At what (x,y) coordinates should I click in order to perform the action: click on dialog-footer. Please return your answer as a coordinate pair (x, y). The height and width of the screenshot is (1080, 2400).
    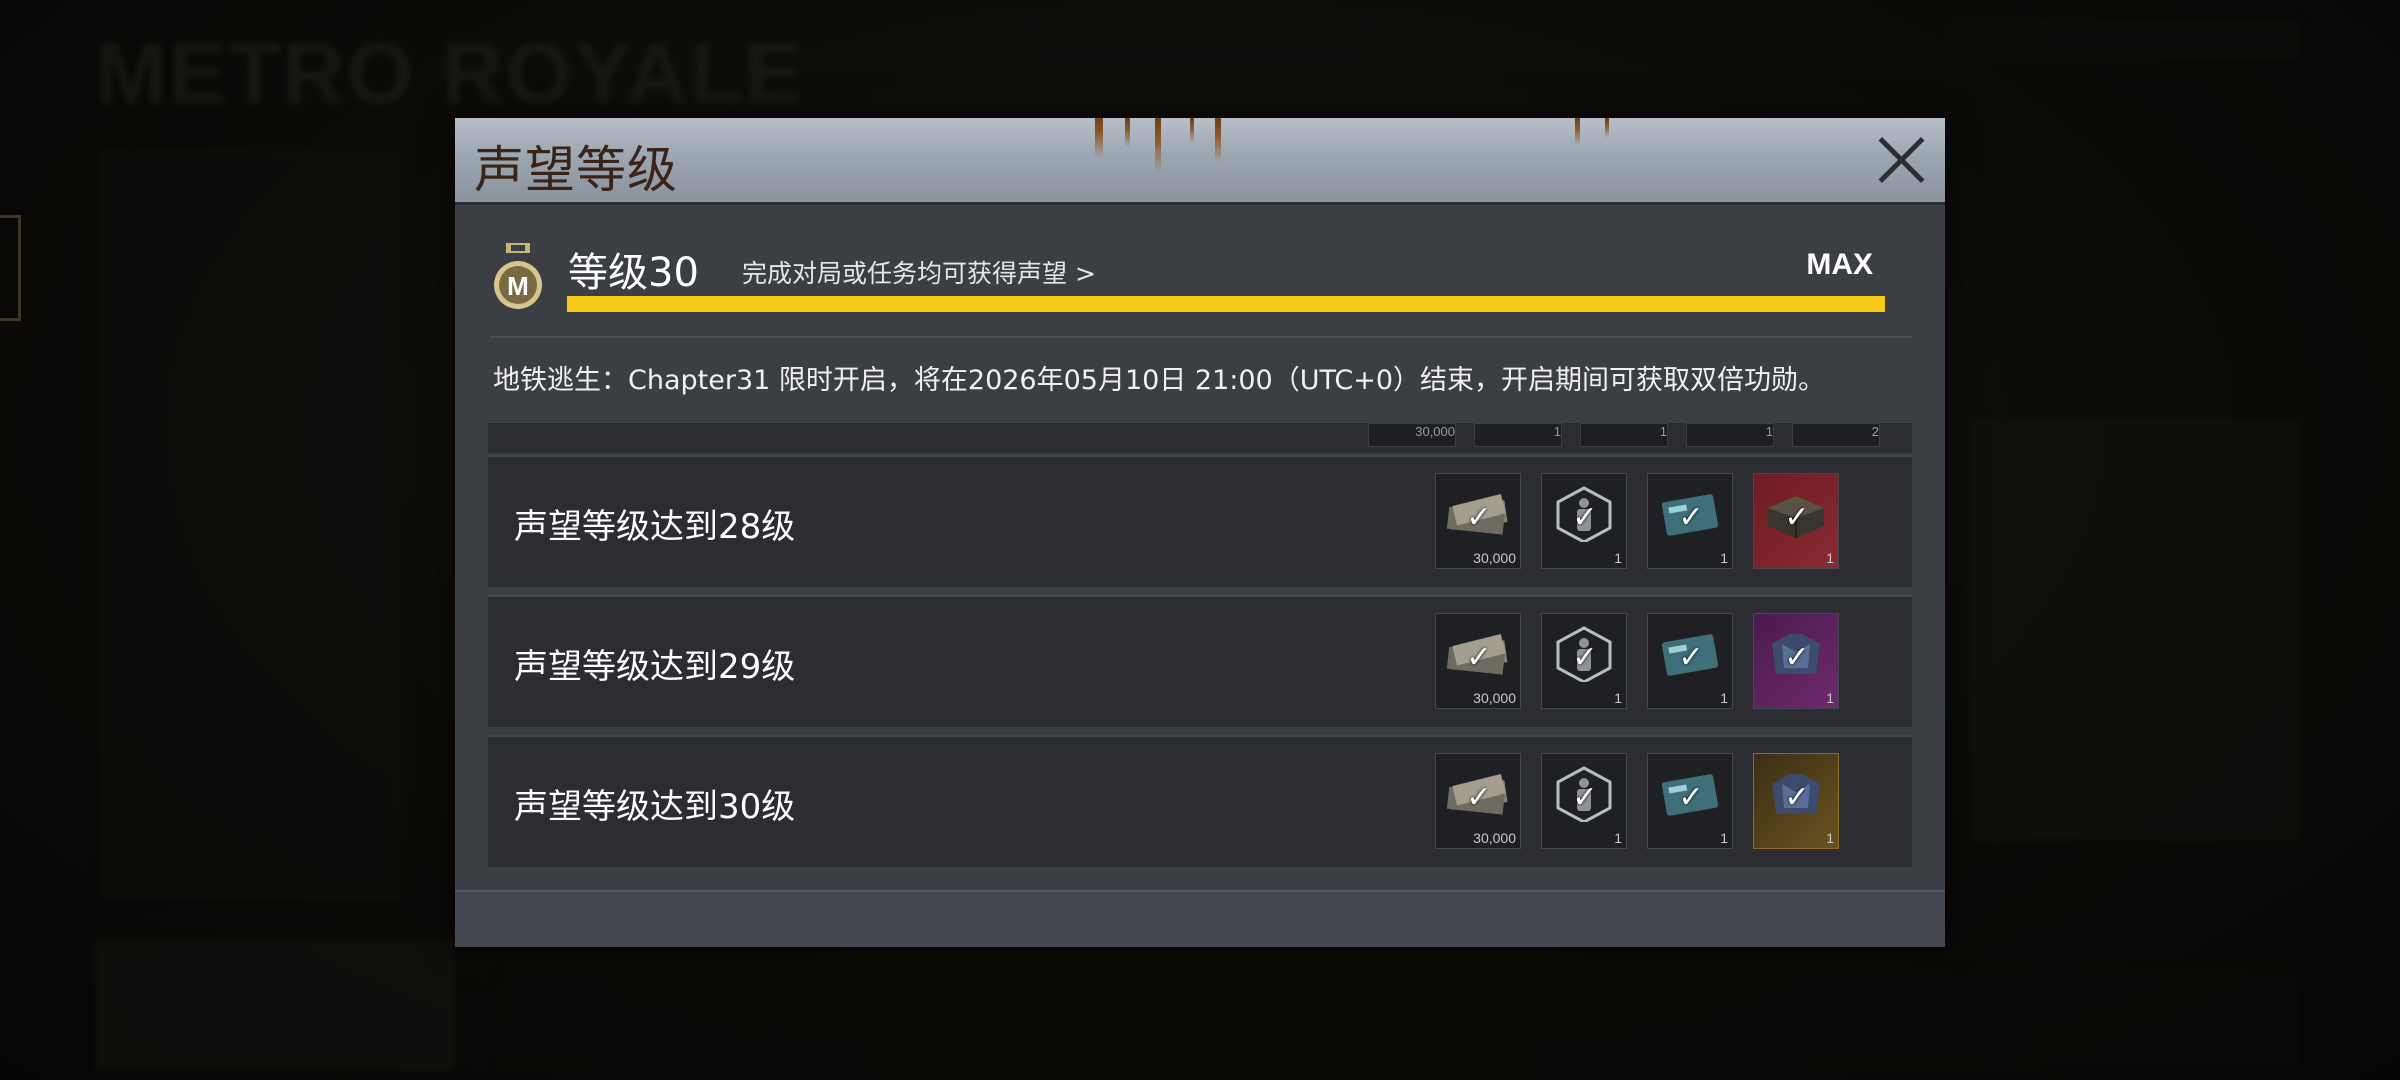
    Looking at the image, I should click on (1200, 918).